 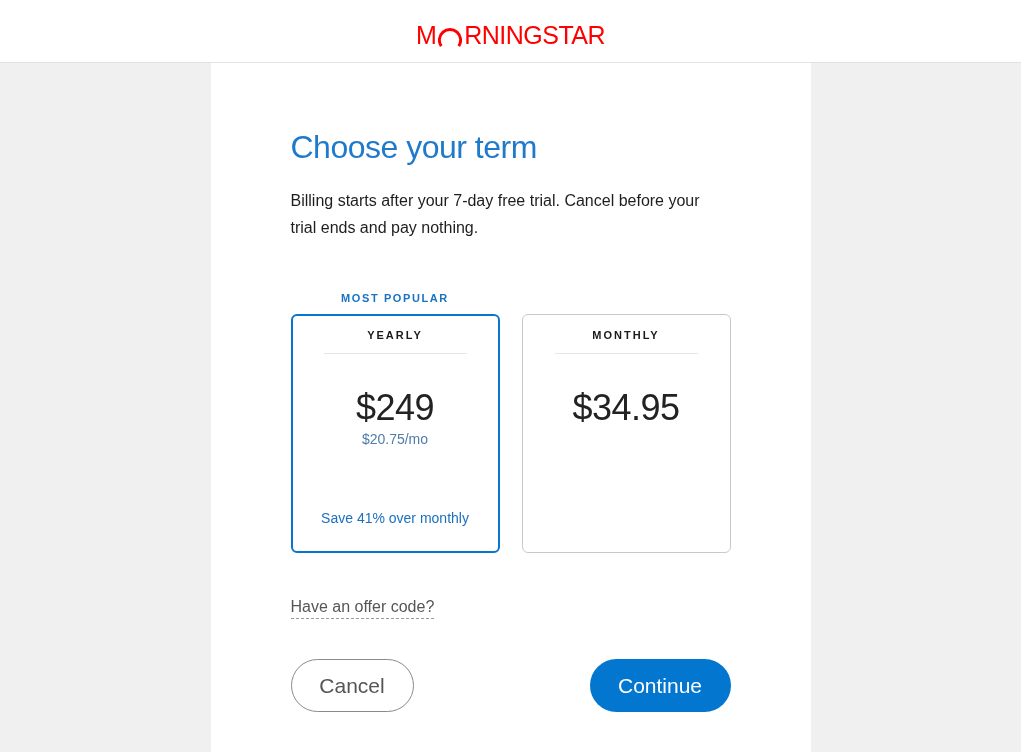 What do you see at coordinates (626, 433) in the screenshot?
I see `plan-card: MONTHLY $34.95` at bounding box center [626, 433].